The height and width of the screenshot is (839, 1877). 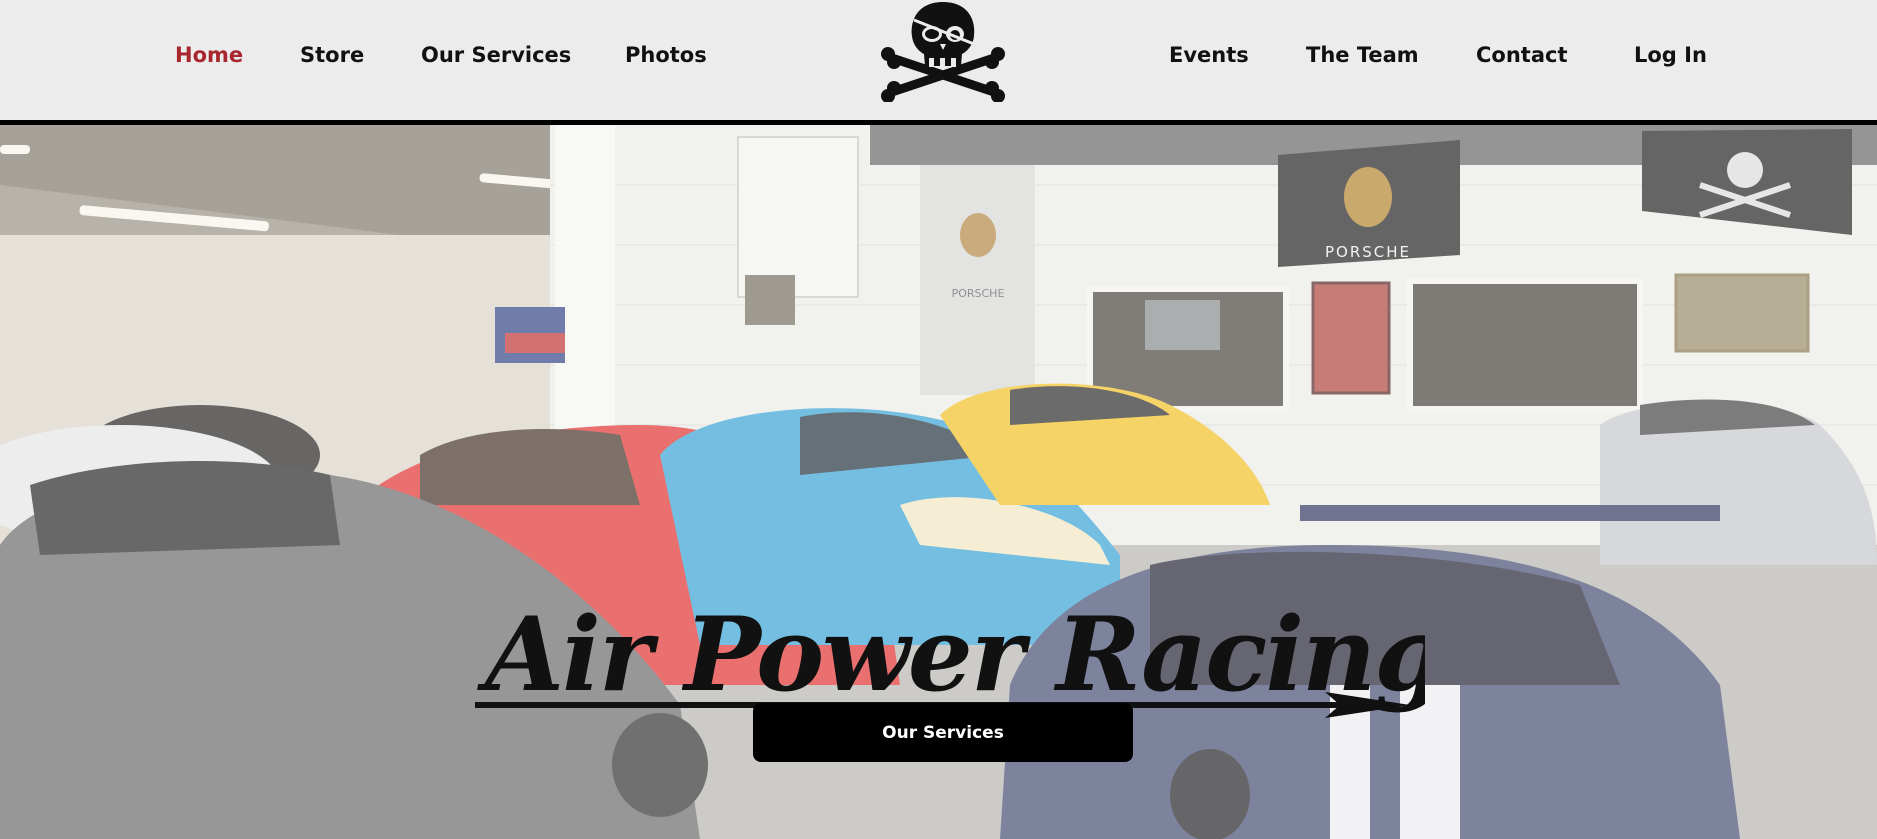 I want to click on nav-events: Events, so click(x=1209, y=55).